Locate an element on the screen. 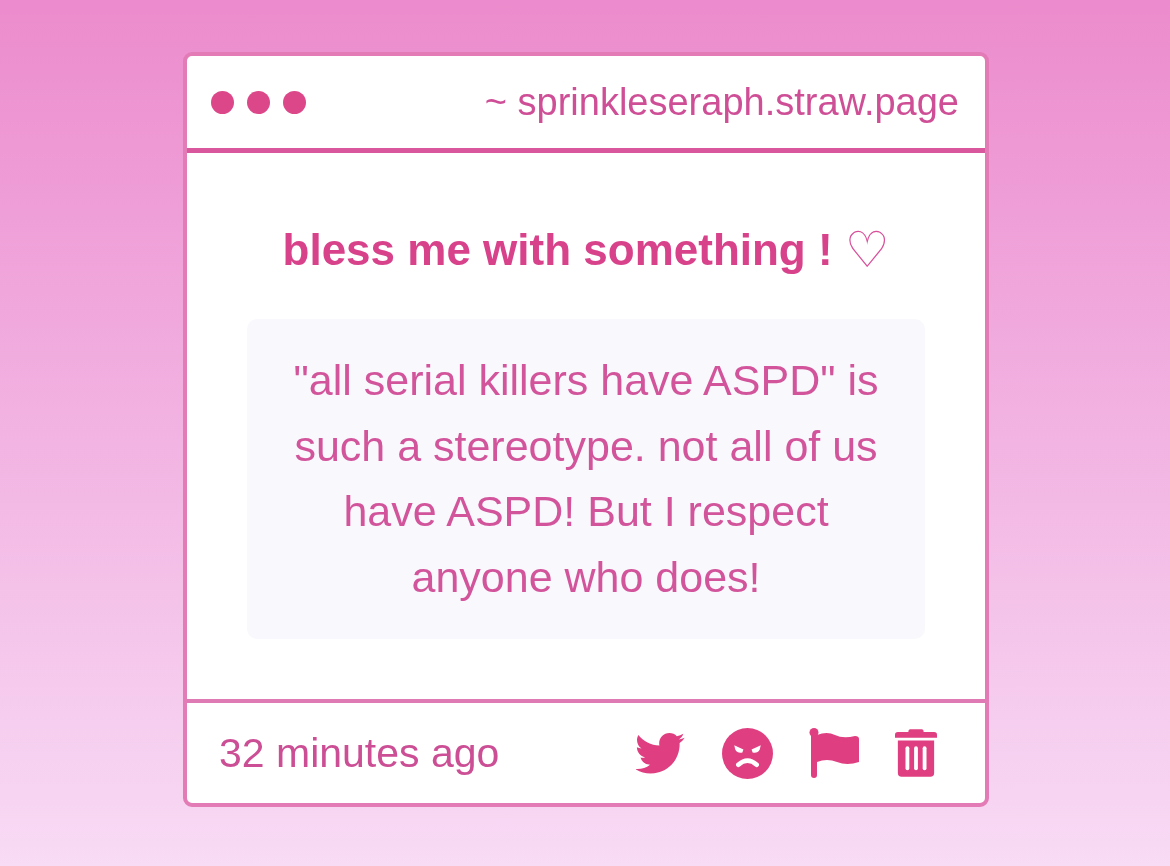 This screenshot has height=866, width=1170. heart-symbol: ♡ is located at coordinates (867, 250).